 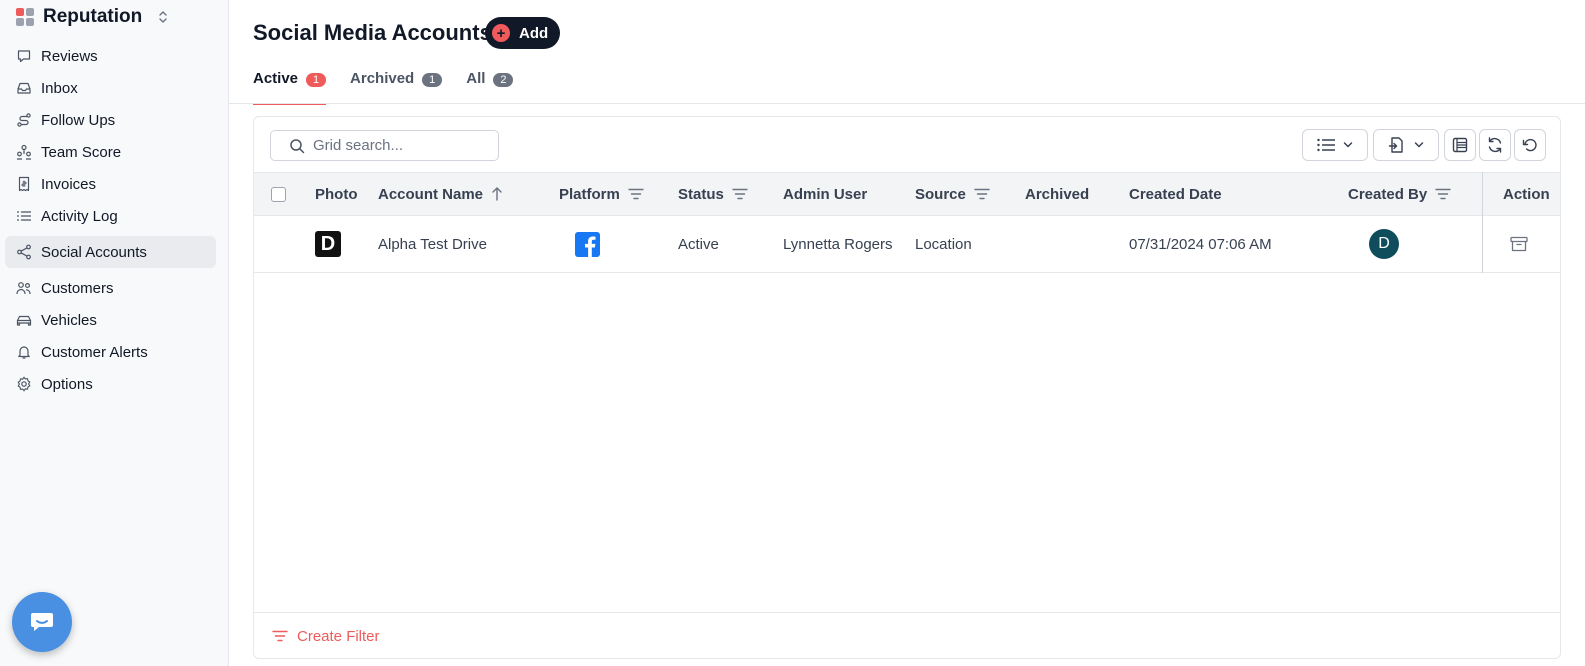 What do you see at coordinates (78, 120) in the screenshot?
I see `sidebar-item-label: Follow Ups` at bounding box center [78, 120].